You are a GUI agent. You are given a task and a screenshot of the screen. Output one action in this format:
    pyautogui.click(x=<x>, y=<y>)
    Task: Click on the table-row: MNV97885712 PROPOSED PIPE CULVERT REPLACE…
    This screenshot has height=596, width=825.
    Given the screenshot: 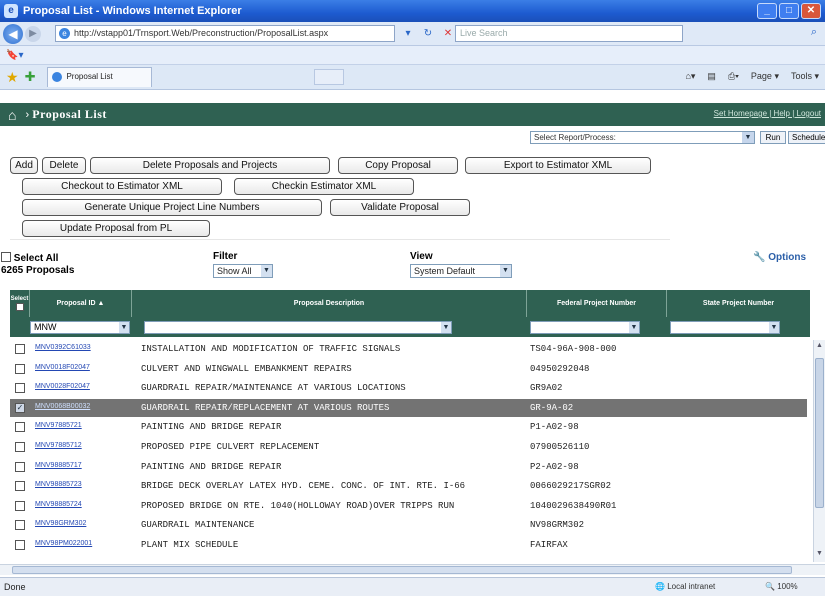 What is the action you would take?
    pyautogui.click(x=408, y=447)
    